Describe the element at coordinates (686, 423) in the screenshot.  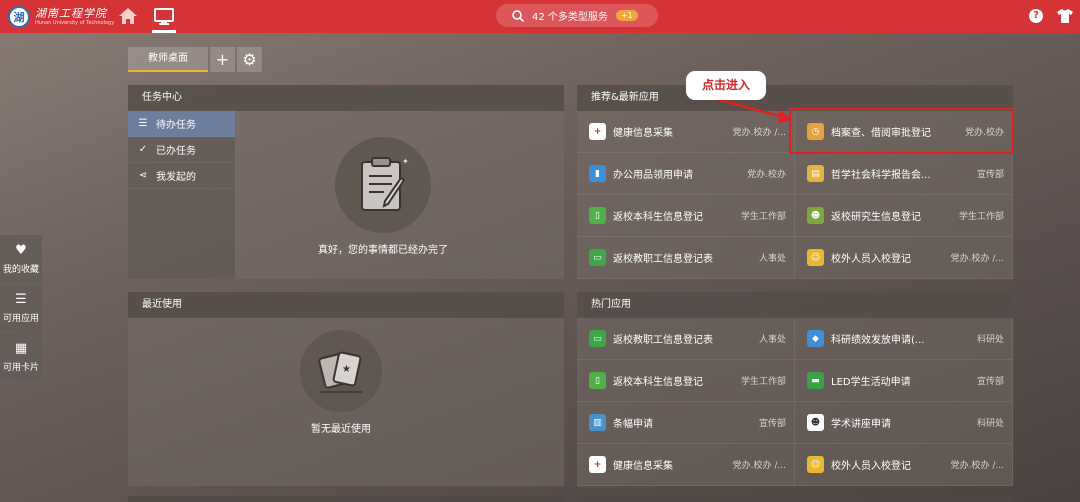
I see `app-tile: ▥ 条幅申请 宣传部` at that location.